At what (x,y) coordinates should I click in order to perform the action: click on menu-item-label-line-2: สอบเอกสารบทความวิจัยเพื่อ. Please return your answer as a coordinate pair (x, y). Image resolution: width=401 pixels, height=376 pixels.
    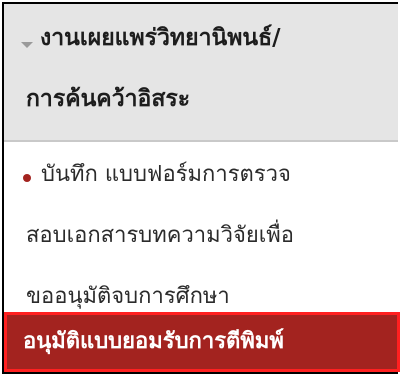
    Looking at the image, I should click on (160, 235).